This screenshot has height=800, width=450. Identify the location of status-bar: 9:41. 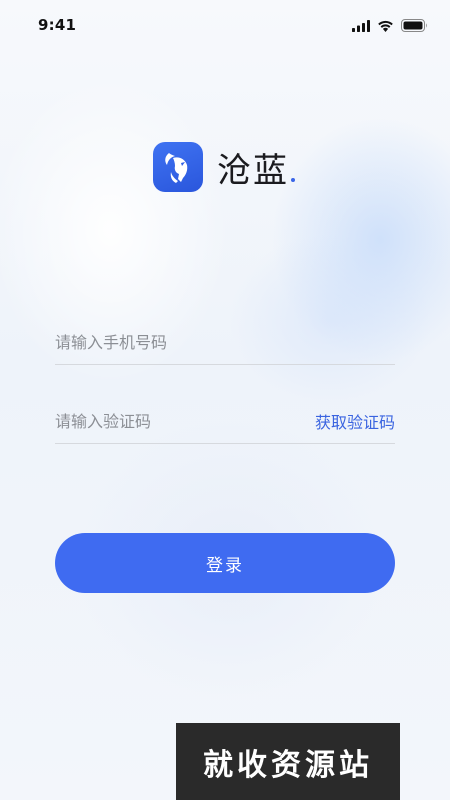
(225, 26).